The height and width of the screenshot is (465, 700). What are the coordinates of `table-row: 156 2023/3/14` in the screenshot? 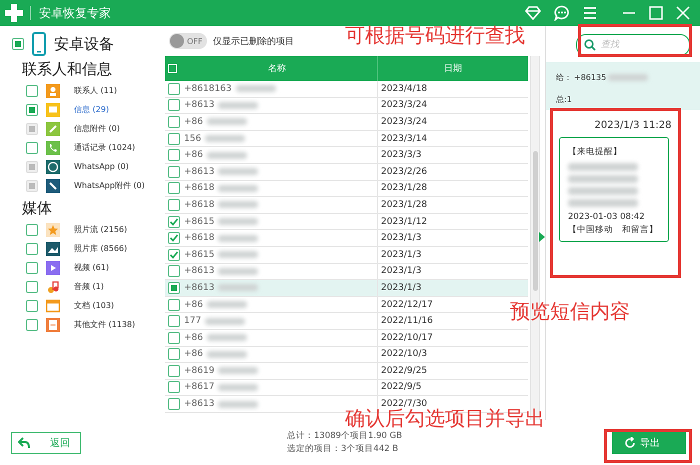 It's located at (346, 139).